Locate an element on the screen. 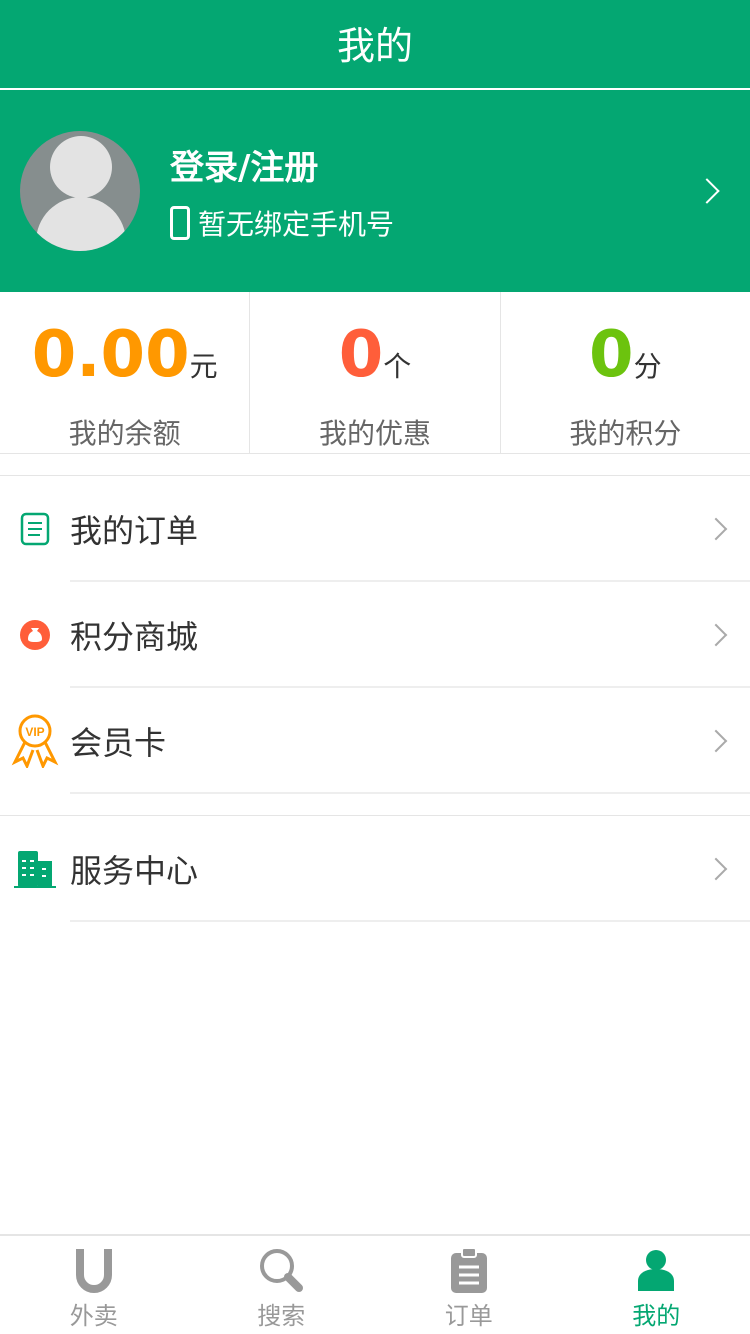 The width and height of the screenshot is (750, 1334). coupons-value: 0 is located at coordinates (361, 355).